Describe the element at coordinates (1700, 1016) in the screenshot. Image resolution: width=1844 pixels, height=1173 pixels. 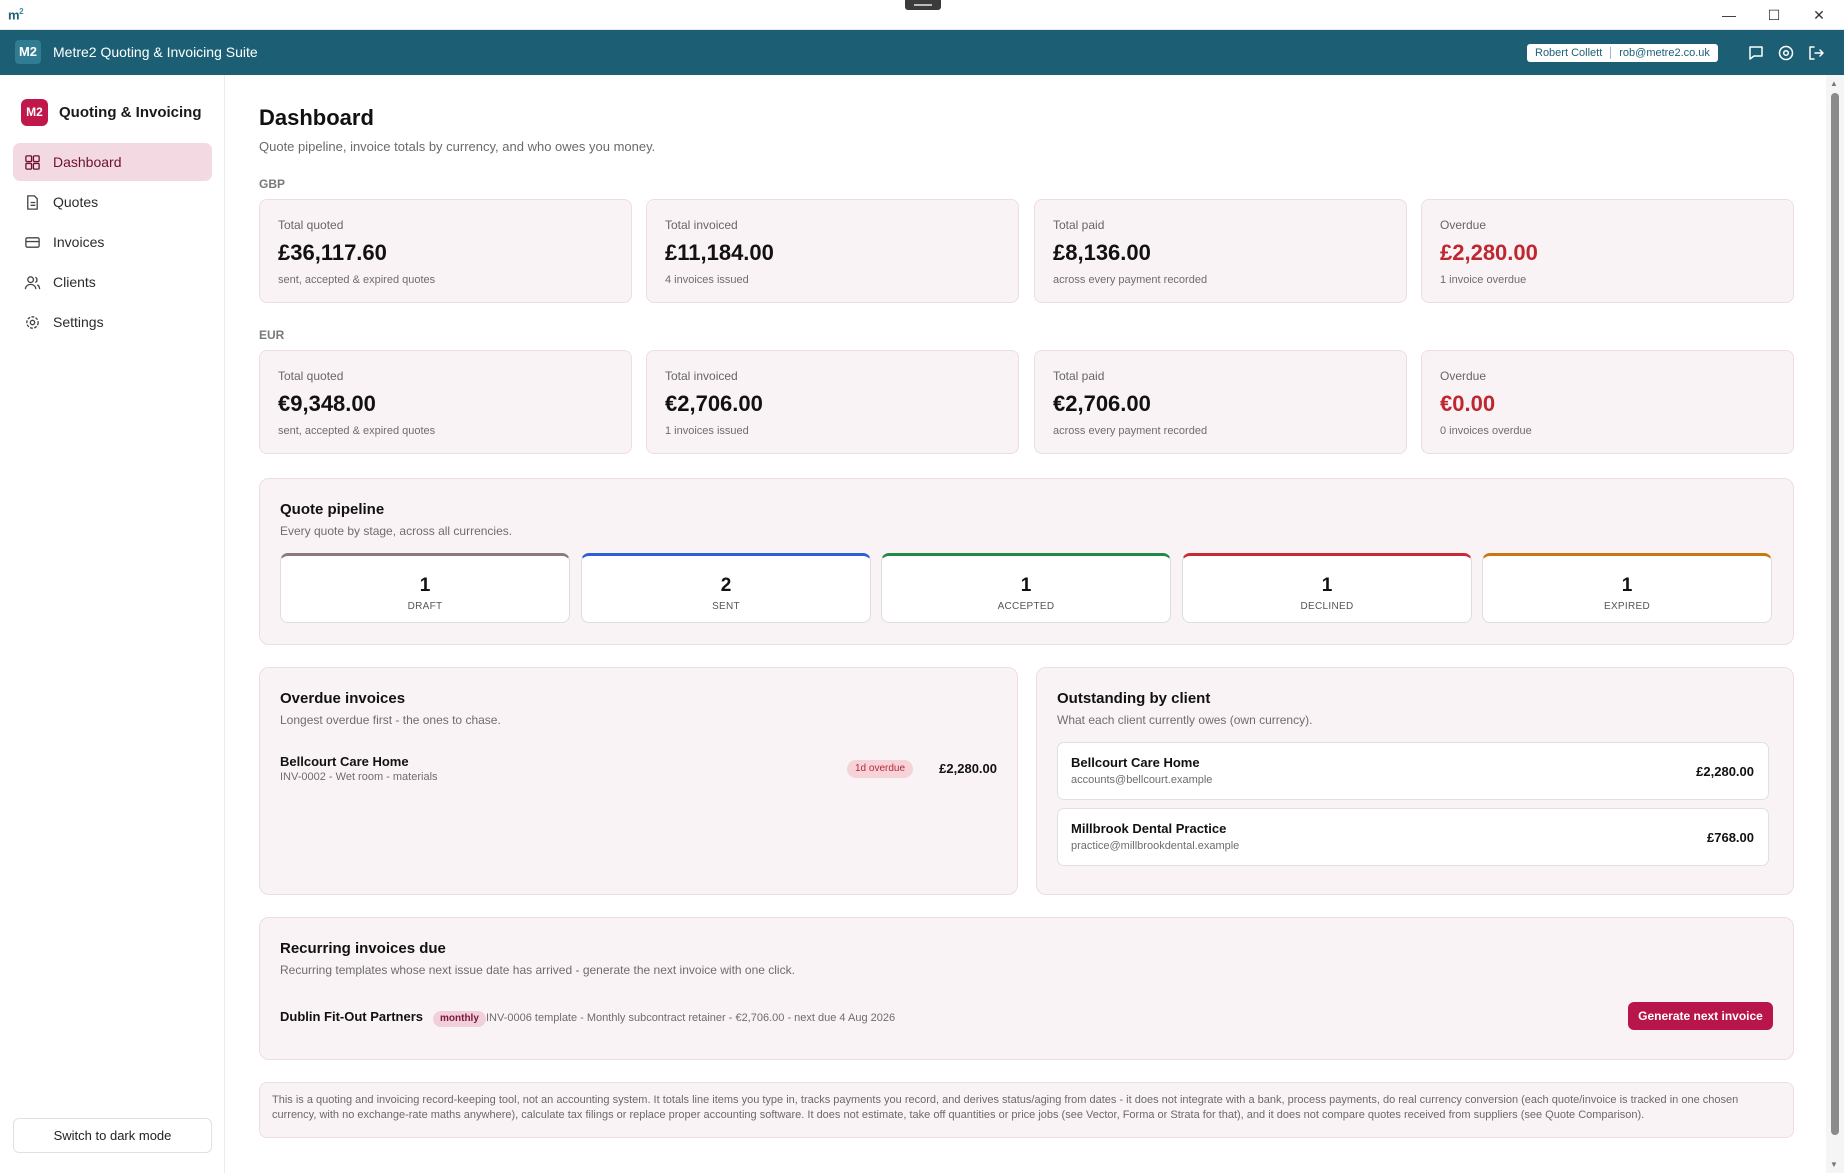
I see `generate-next-invoice-button: Generate next invoice` at that location.